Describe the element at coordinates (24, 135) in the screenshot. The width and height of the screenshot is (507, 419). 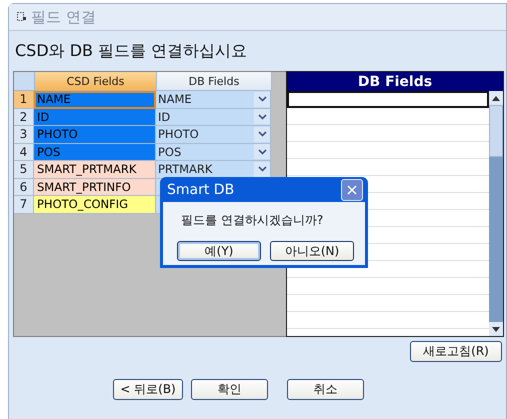
I see `row-number: 3` at that location.